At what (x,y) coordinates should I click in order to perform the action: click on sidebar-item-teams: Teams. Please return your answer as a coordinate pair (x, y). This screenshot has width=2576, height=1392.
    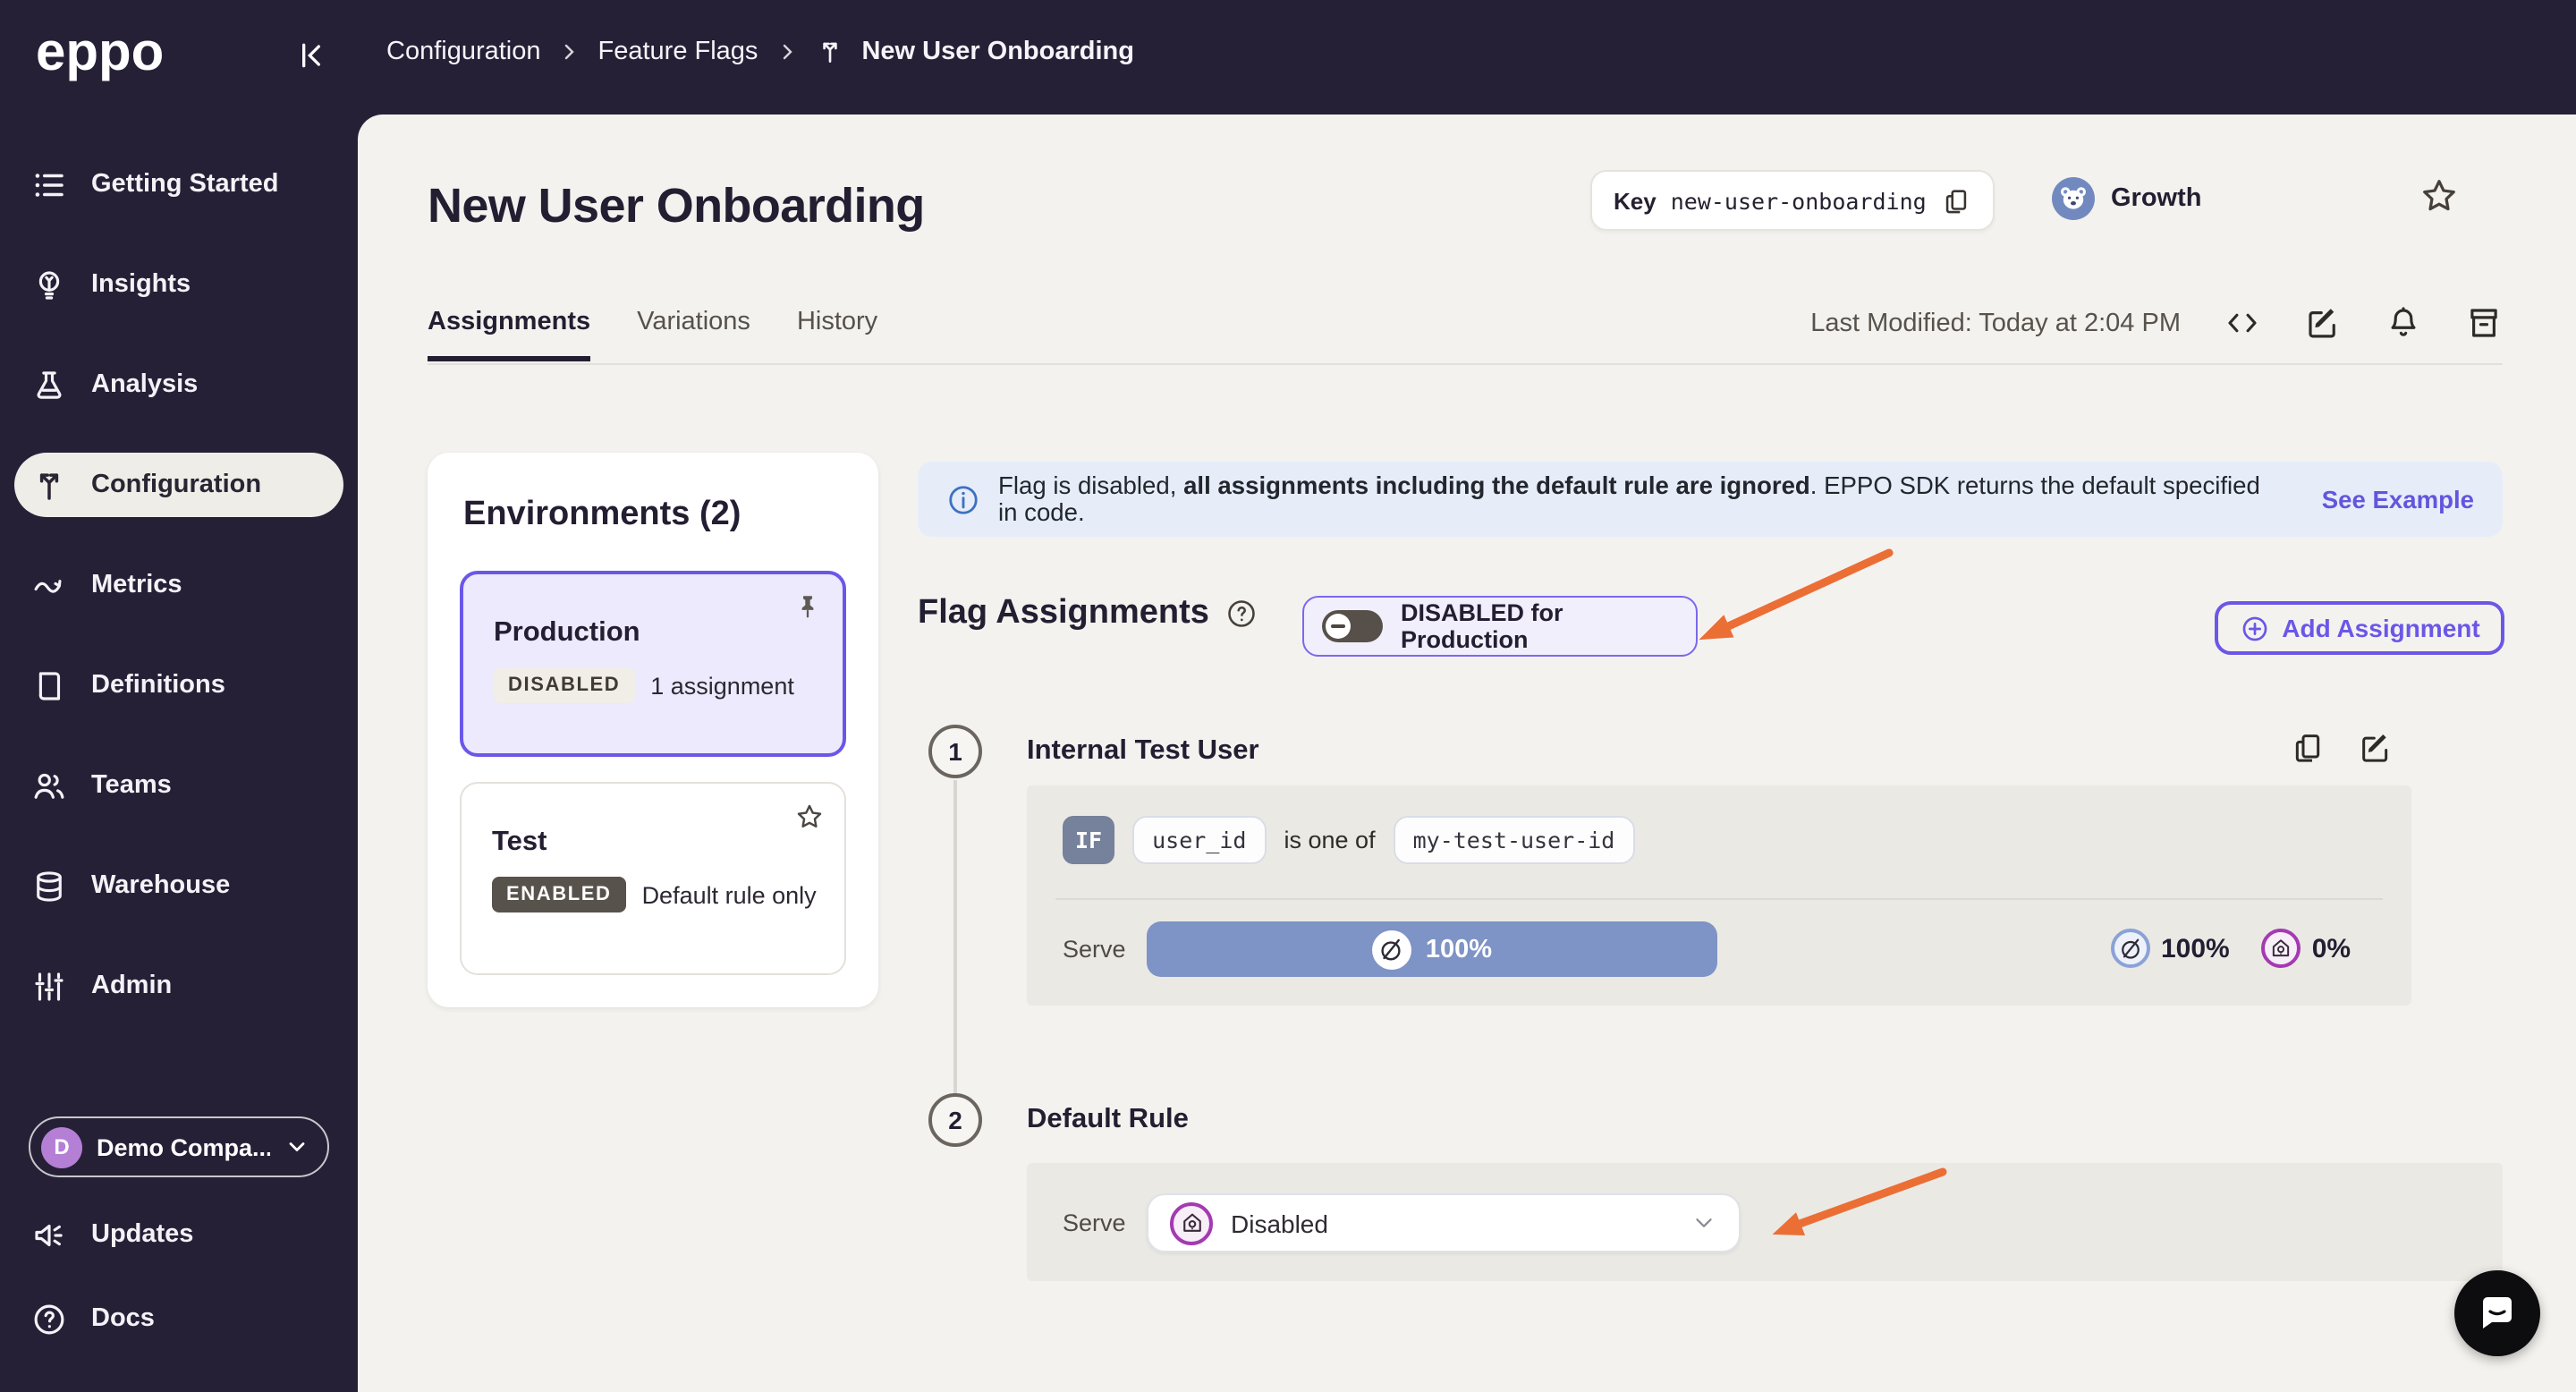
    Looking at the image, I should click on (179, 785).